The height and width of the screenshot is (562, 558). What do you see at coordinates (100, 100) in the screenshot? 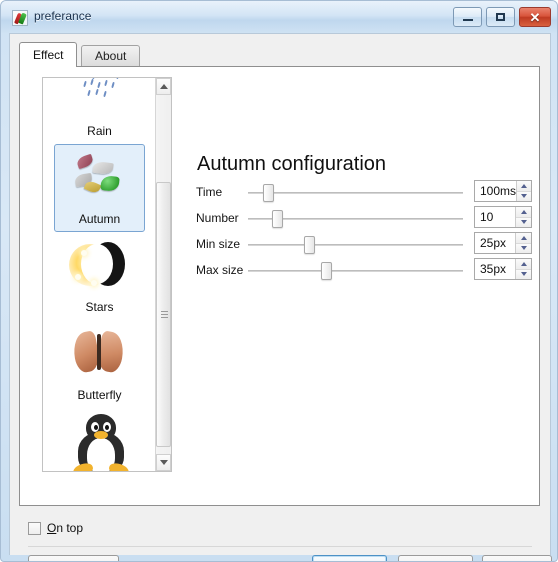
I see `rain-icon` at bounding box center [100, 100].